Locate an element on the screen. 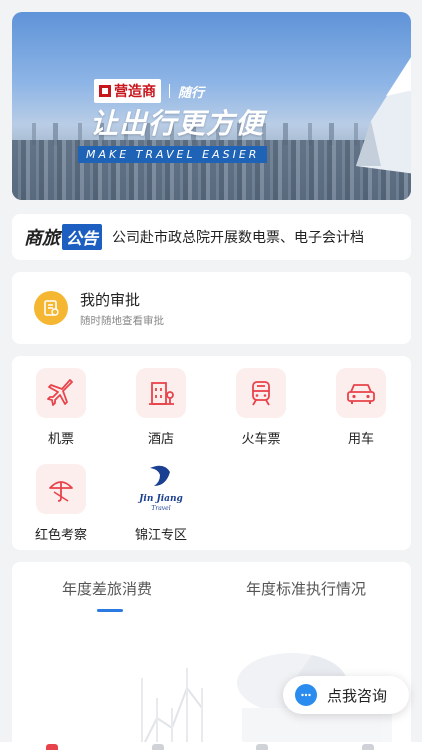  jinjiang-logo-sub: Travel is located at coordinates (160, 508).